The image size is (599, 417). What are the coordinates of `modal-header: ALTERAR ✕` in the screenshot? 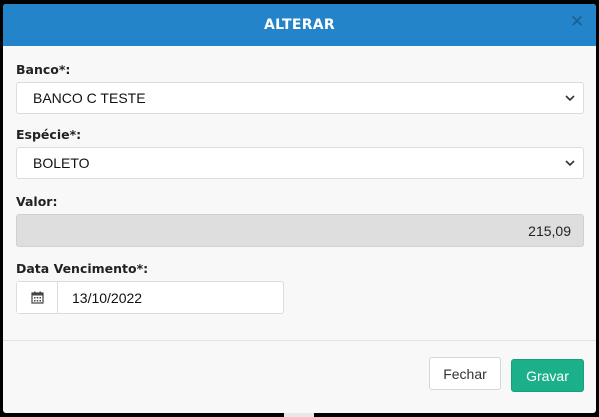 It's located at (299, 25).